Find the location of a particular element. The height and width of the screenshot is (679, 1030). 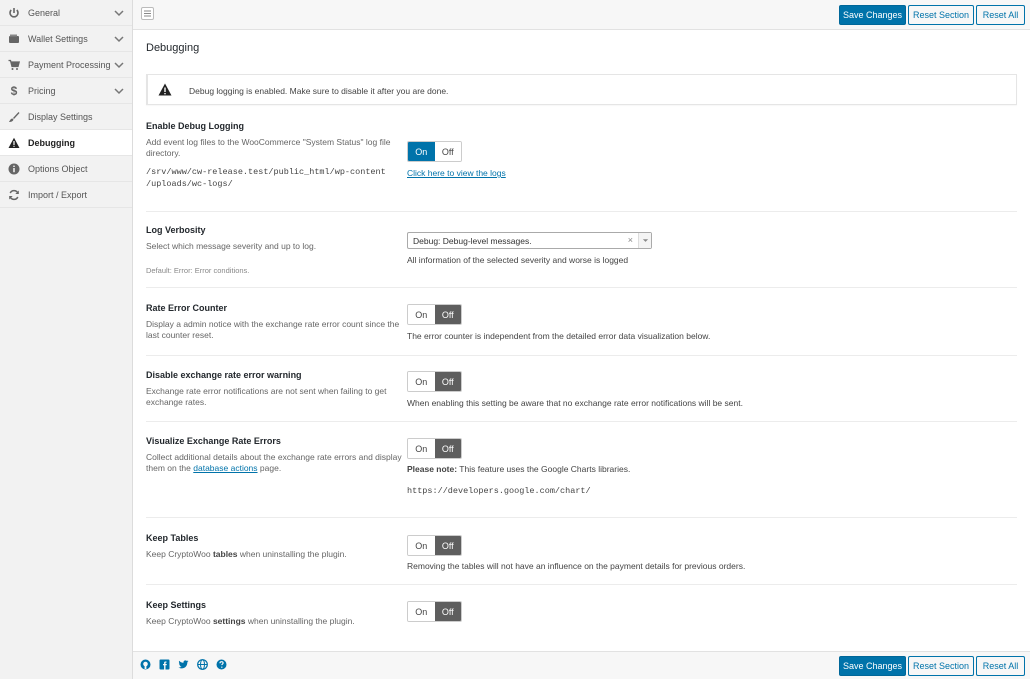

help-icon is located at coordinates (221, 664).